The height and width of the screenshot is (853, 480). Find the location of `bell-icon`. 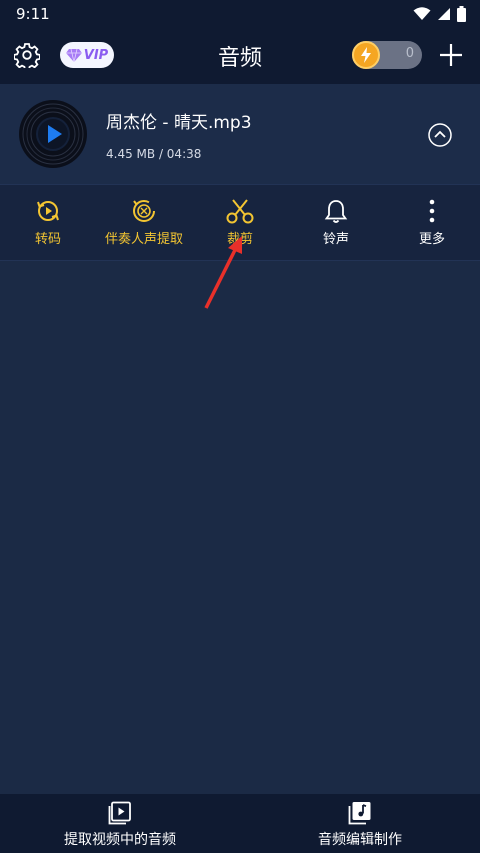

bell-icon is located at coordinates (336, 211).